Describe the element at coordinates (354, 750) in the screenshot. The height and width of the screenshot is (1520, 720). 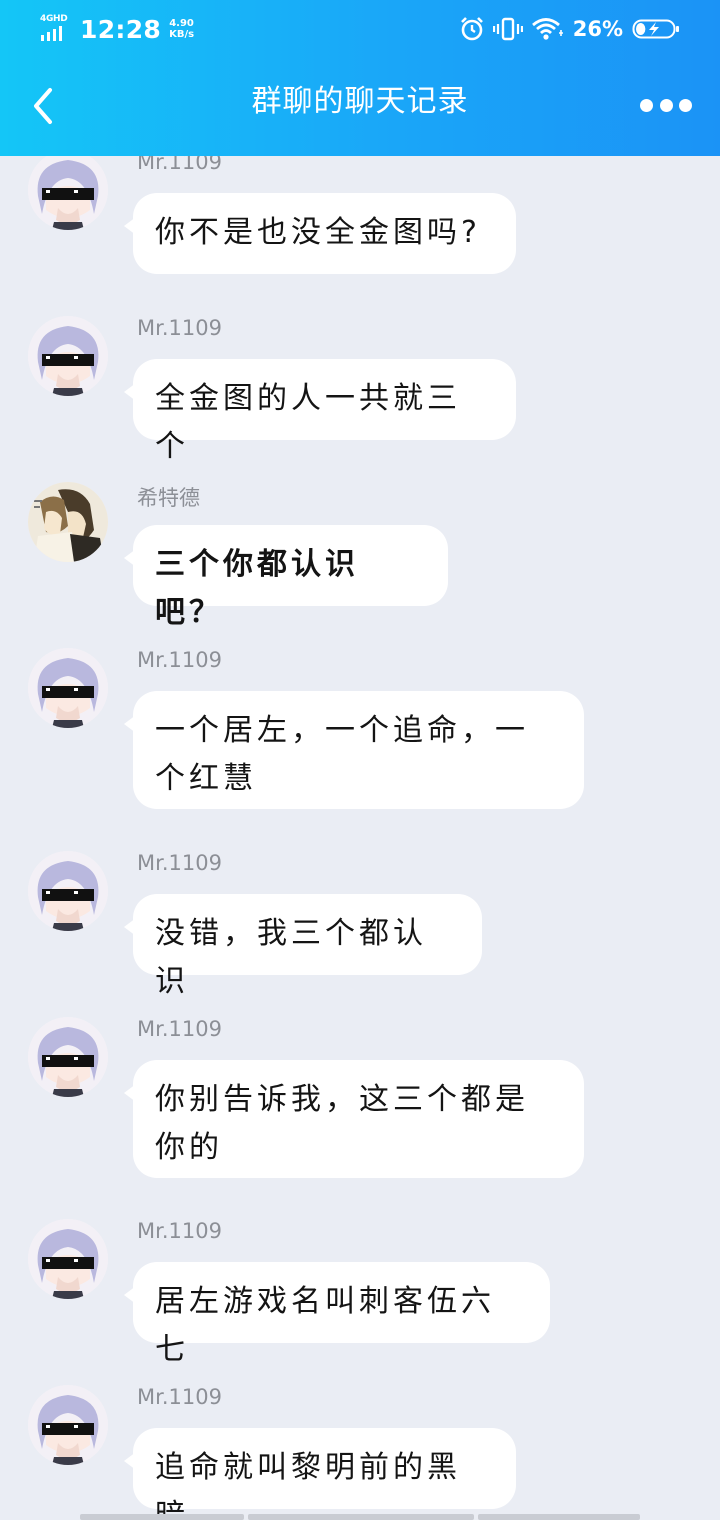
I see `message-bubble: 一个居左，一个追命，一个红慧` at that location.